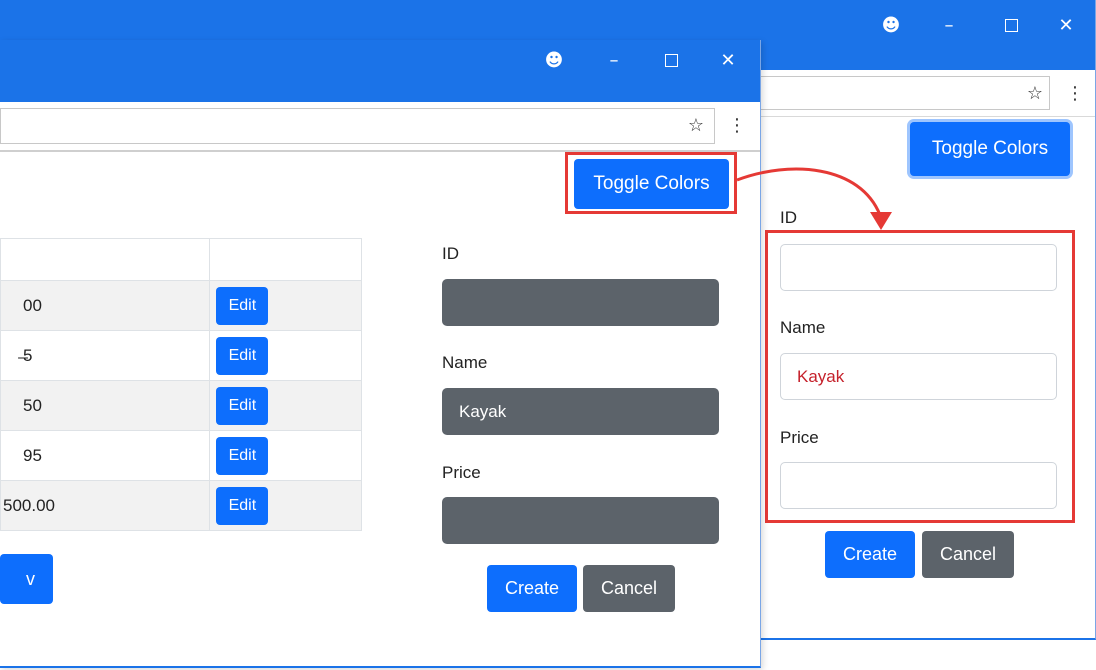 Image resolution: width=1096 pixels, height=670 pixels. What do you see at coordinates (357, 126) in the screenshot?
I see `front-address-bar` at bounding box center [357, 126].